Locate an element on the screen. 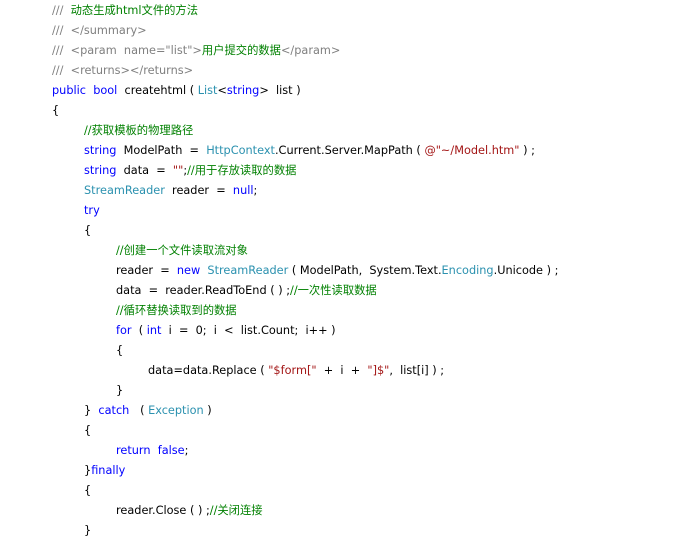 The image size is (687, 544). code-line: //获取模板的物理路径 is located at coordinates (138, 131).